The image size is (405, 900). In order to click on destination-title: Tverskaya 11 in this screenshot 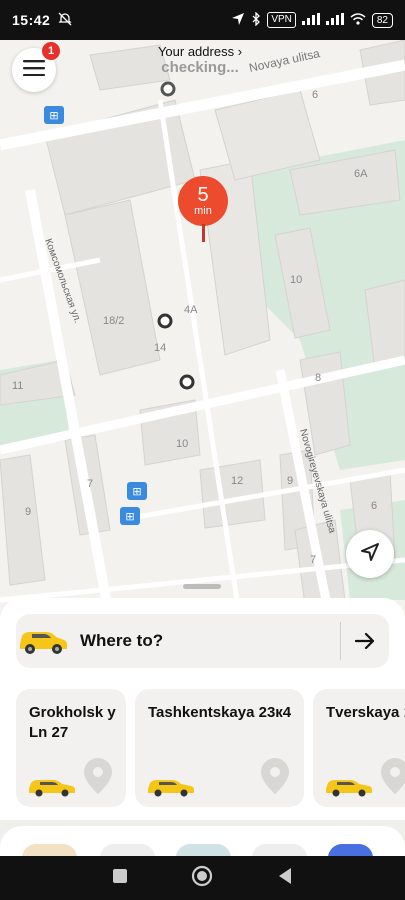, I will do `click(365, 712)`.